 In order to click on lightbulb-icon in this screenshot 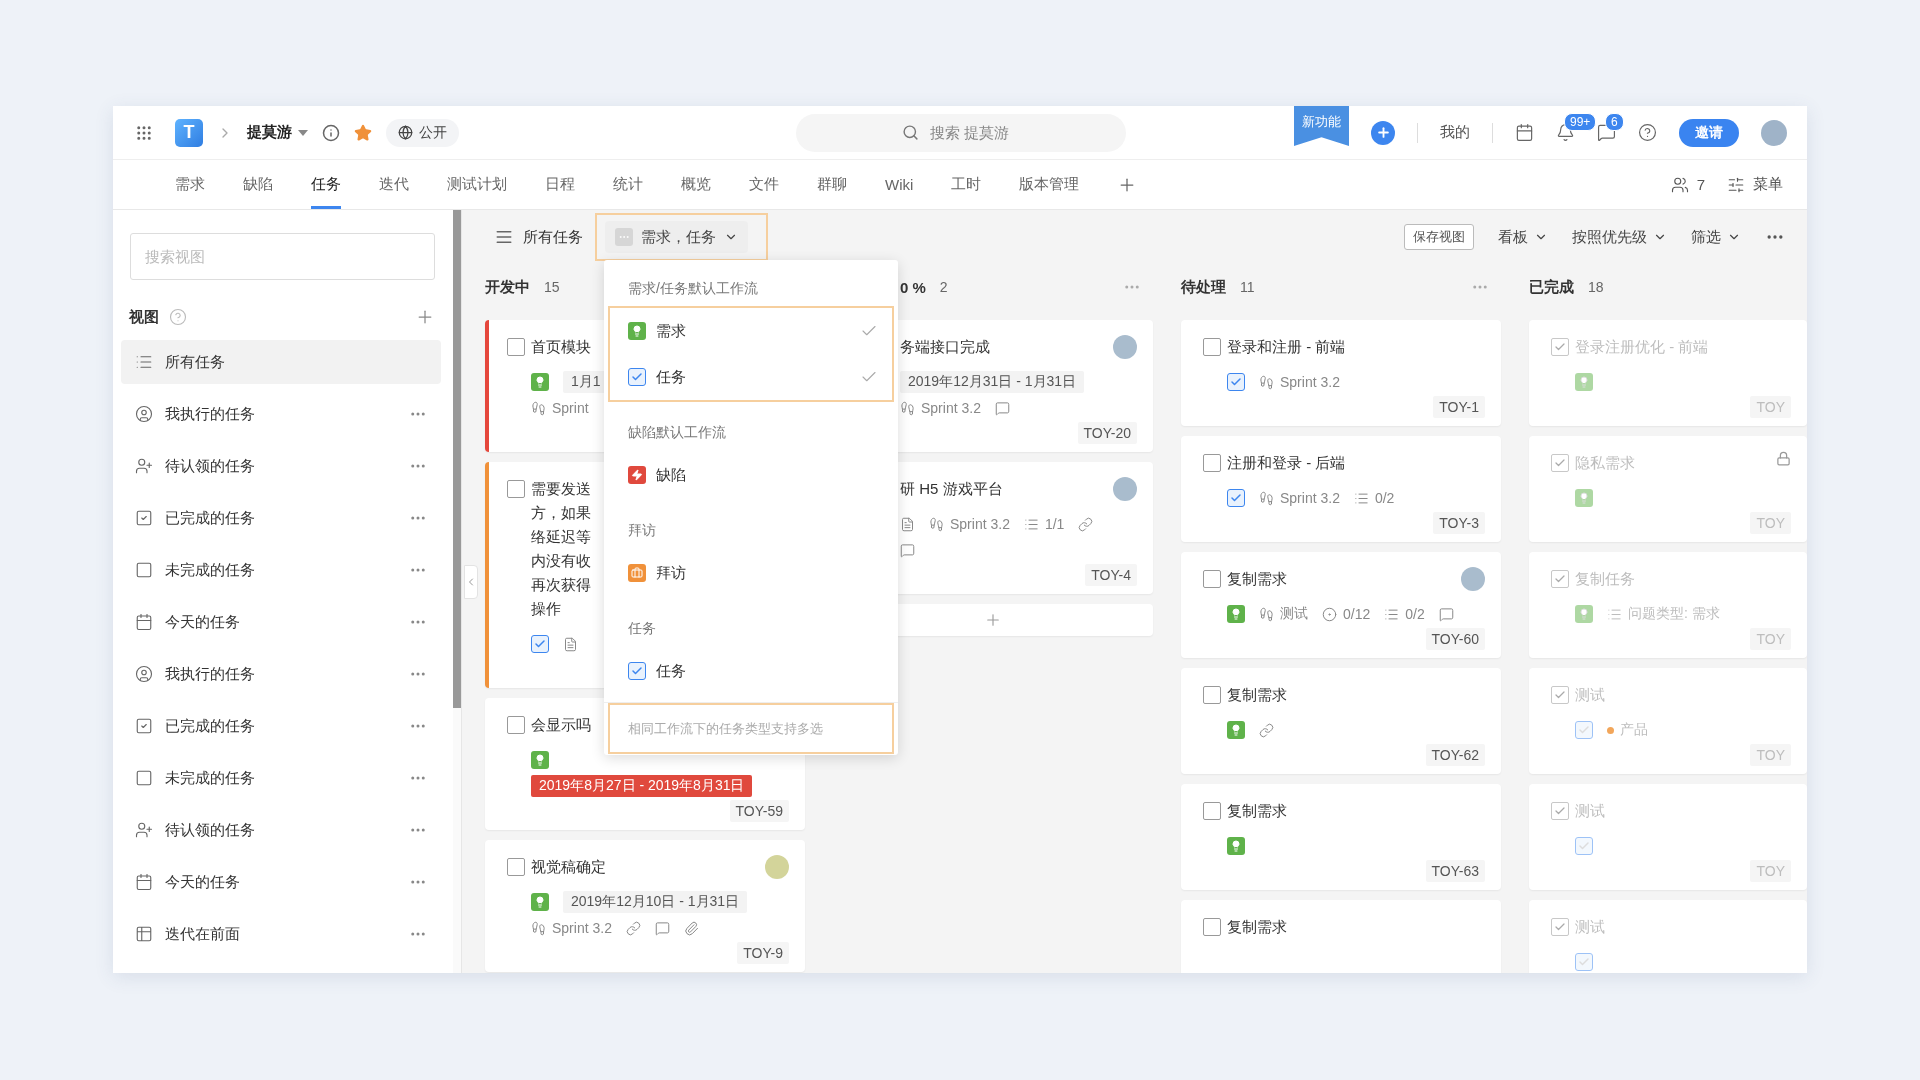, I will do `click(1236, 846)`.